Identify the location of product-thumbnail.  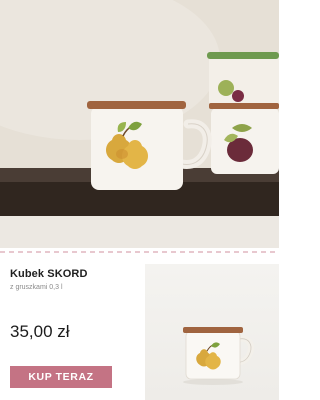
(212, 332).